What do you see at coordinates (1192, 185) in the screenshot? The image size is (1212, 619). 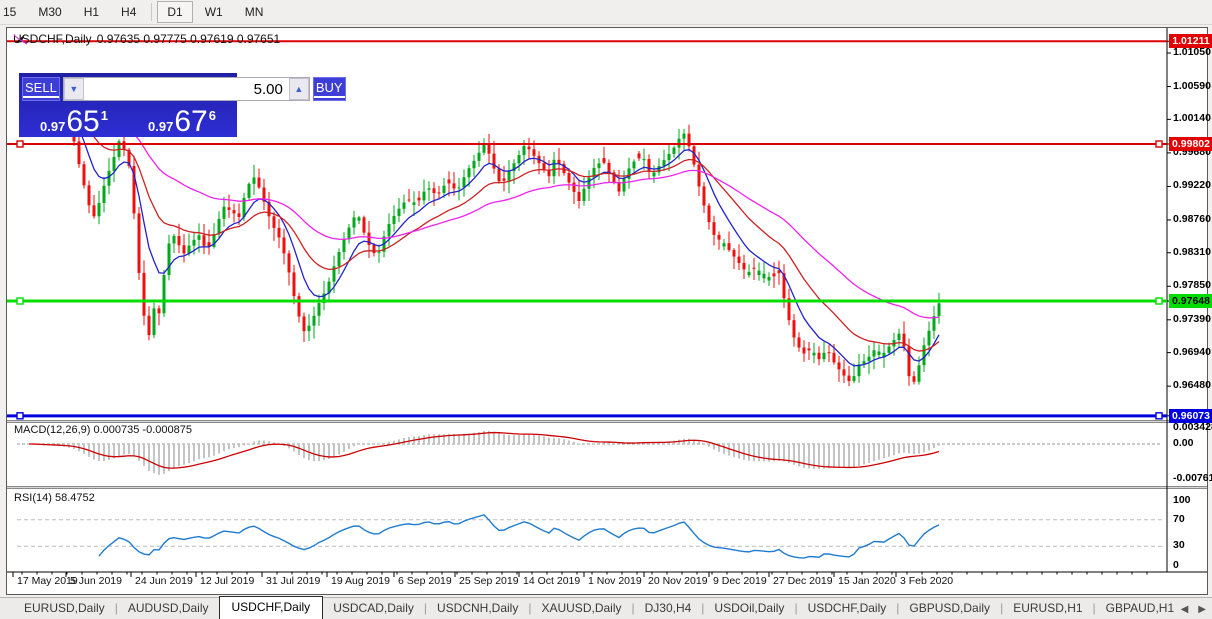 I see `price-axis-tick: 0.99220` at bounding box center [1192, 185].